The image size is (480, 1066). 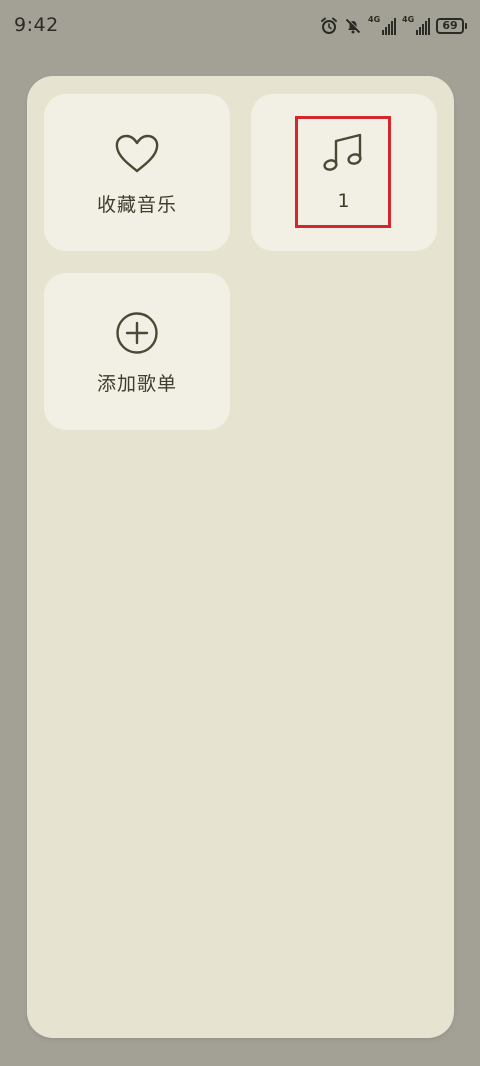 I want to click on heart-icon, so click(x=137, y=154).